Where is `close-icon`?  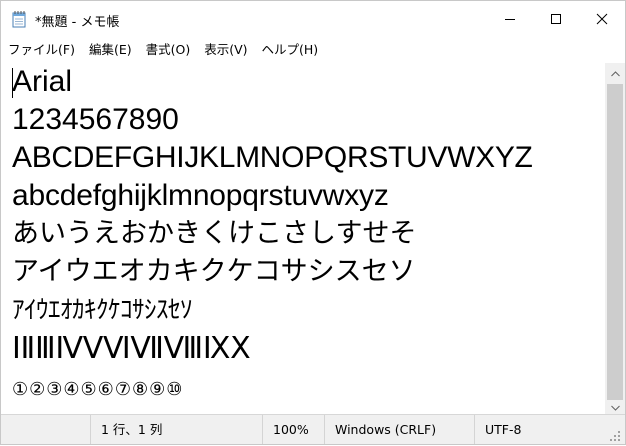 close-icon is located at coordinates (602, 19).